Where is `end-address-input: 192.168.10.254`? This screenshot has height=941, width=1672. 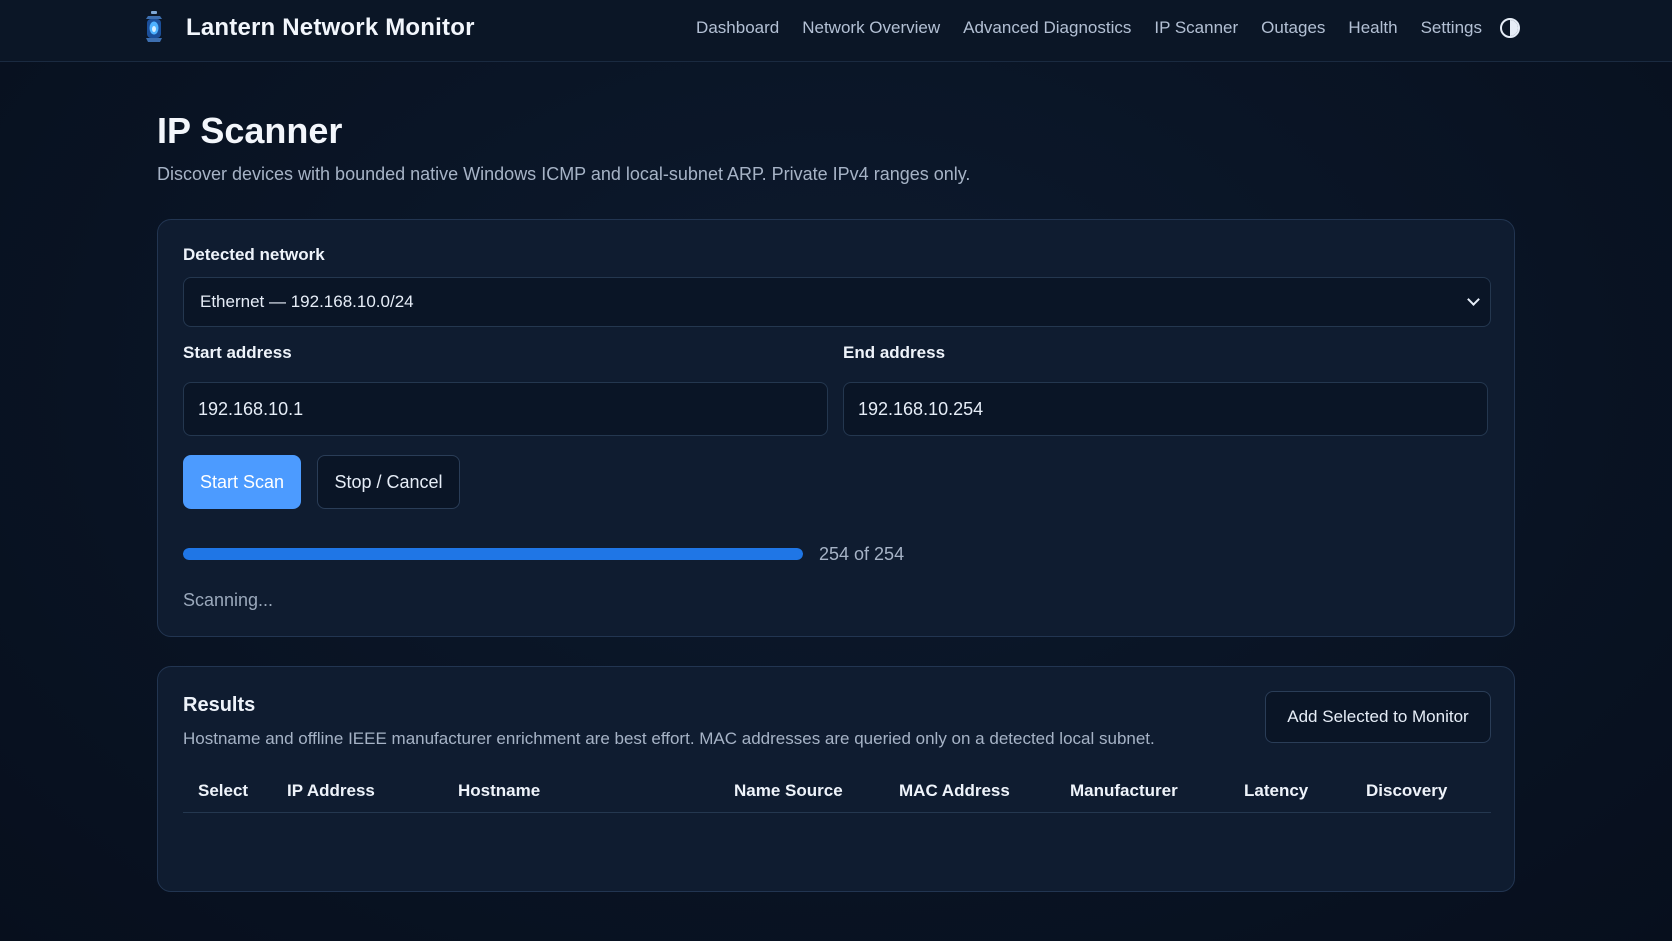
end-address-input: 192.168.10.254 is located at coordinates (1165, 409).